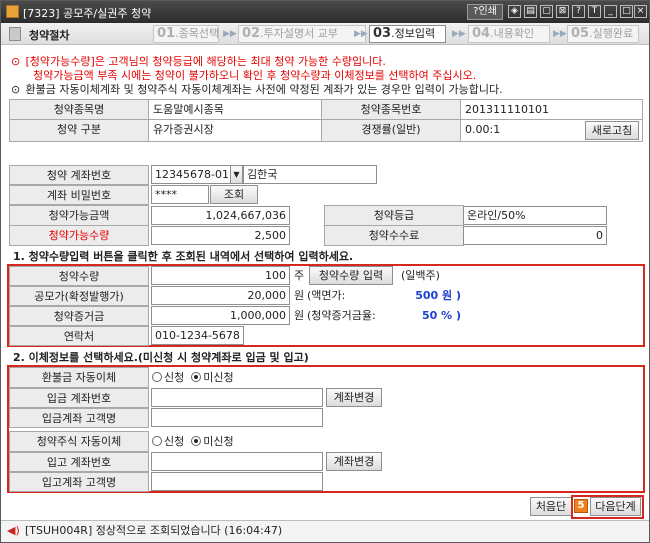 The image size is (650, 543). Describe the element at coordinates (79, 482) in the screenshot. I see `stock-holder-label: 입고계좌 고객명` at that location.